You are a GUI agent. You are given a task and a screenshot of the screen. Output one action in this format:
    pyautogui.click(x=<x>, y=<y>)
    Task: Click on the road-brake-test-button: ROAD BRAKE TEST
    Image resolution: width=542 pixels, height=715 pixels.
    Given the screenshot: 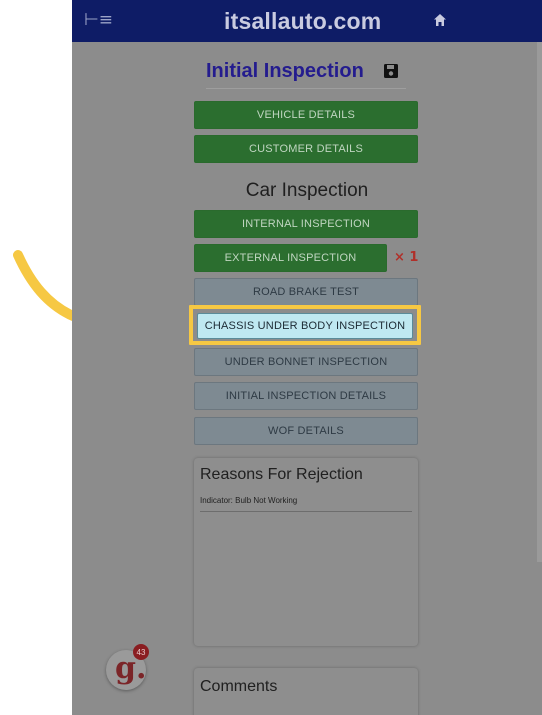 What is the action you would take?
    pyautogui.click(x=306, y=292)
    